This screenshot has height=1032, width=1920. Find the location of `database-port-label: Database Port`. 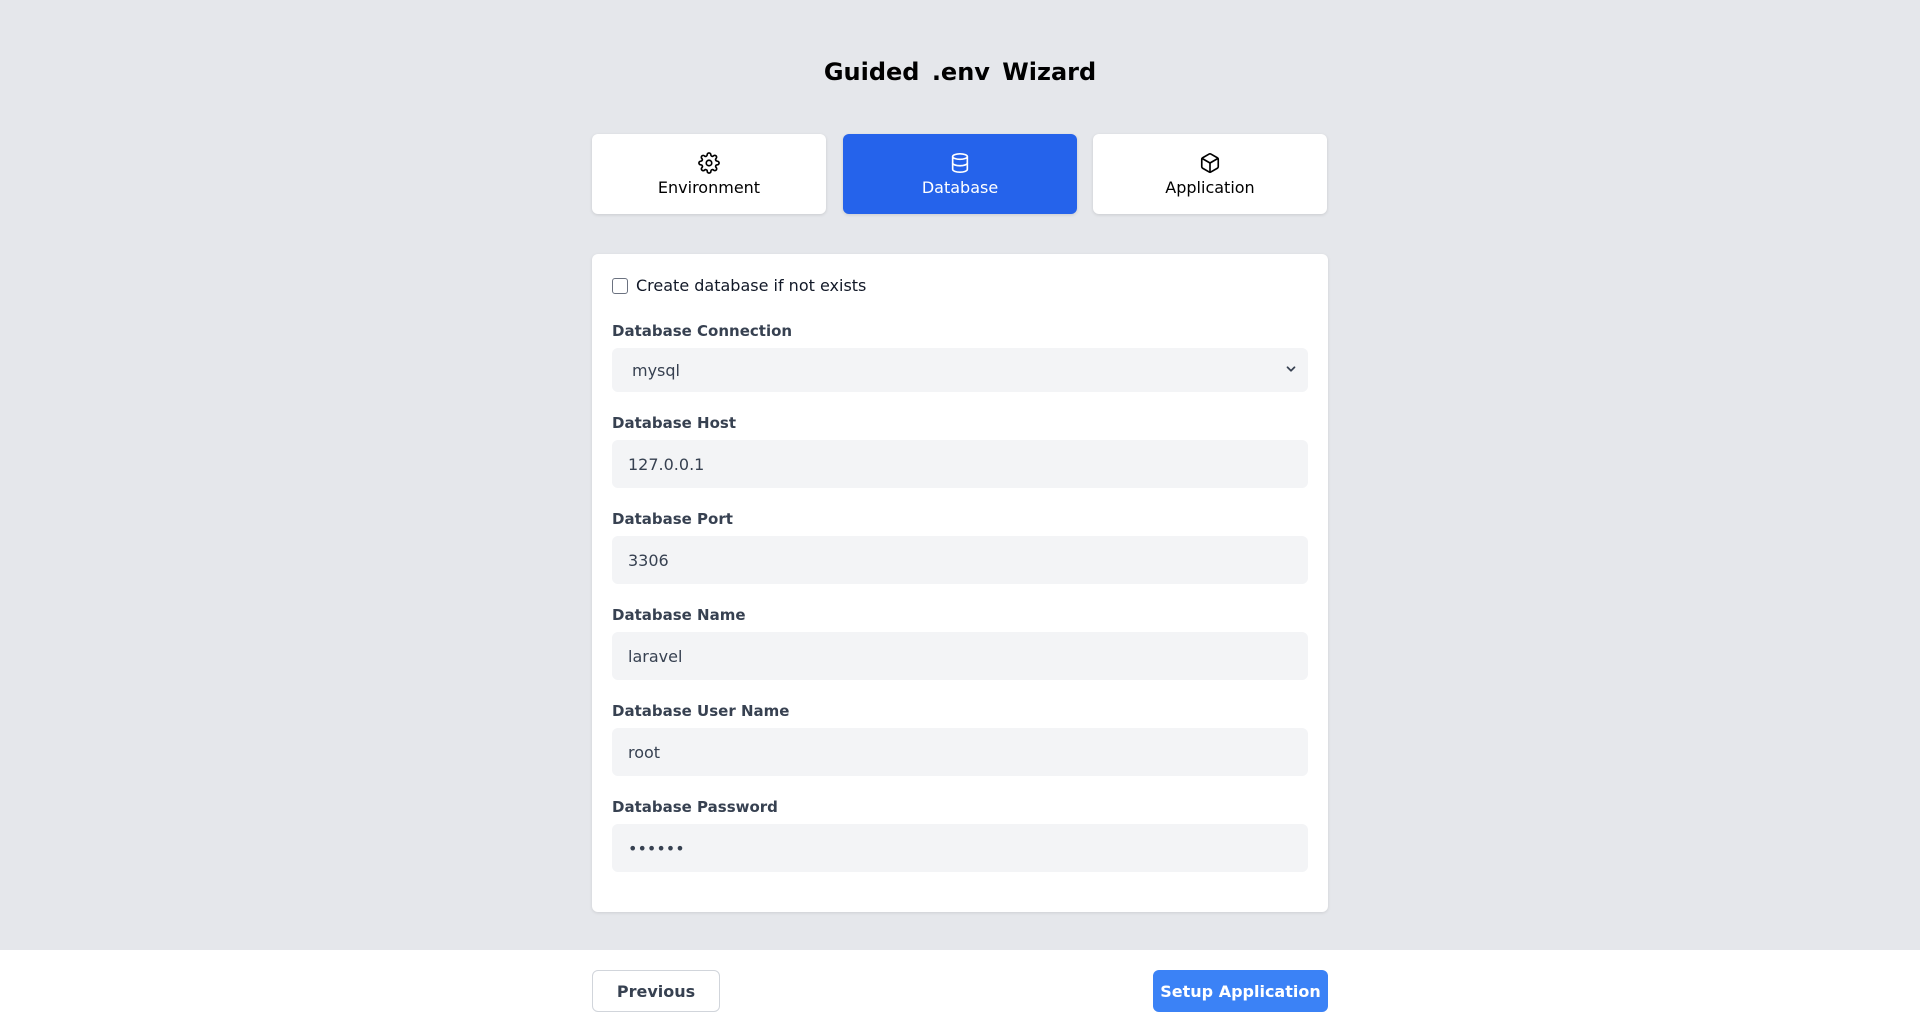

database-port-label: Database Port is located at coordinates (672, 519).